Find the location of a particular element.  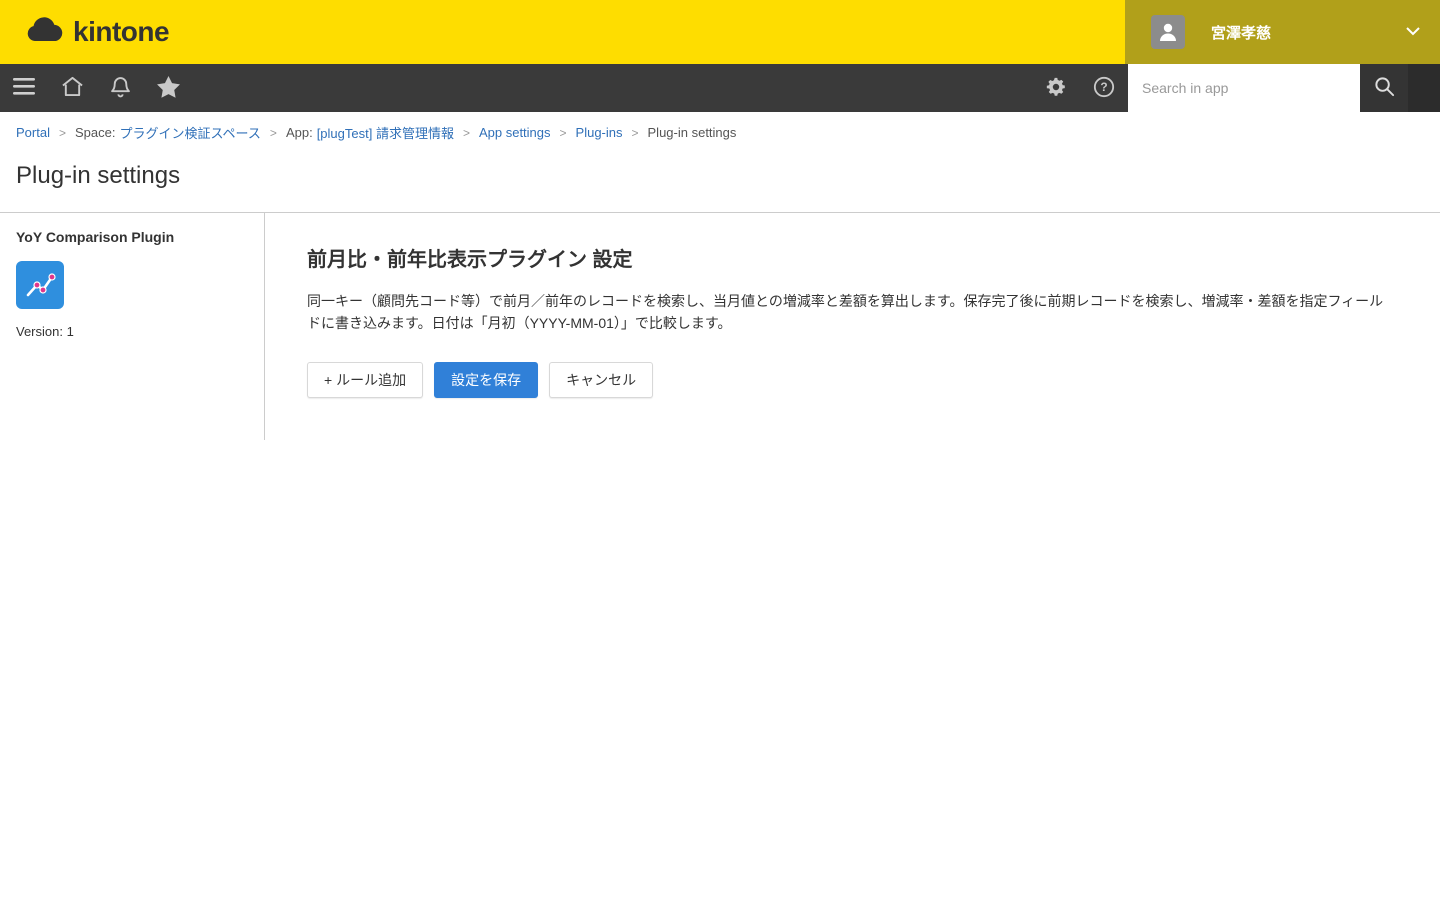

user-menu: 宮澤孝慈 is located at coordinates (1282, 32).